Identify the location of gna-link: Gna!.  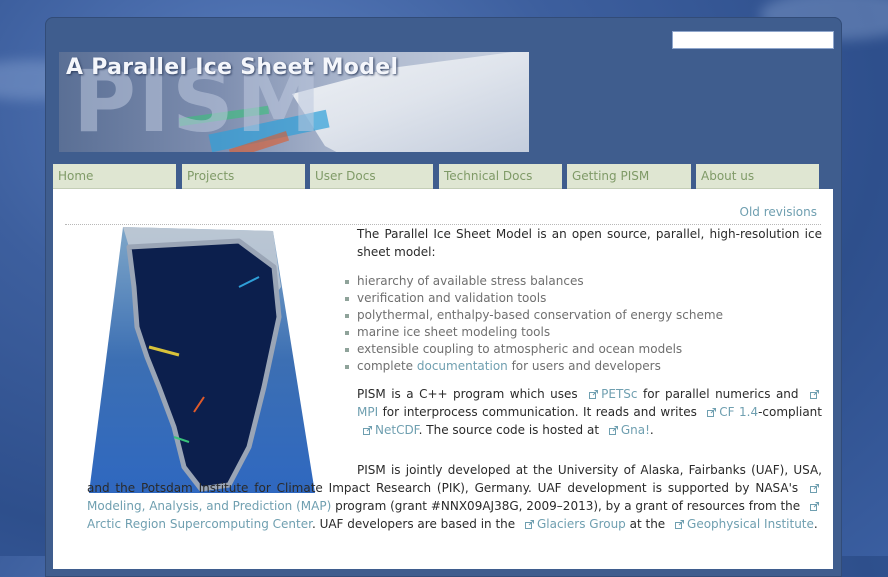
(635, 430).